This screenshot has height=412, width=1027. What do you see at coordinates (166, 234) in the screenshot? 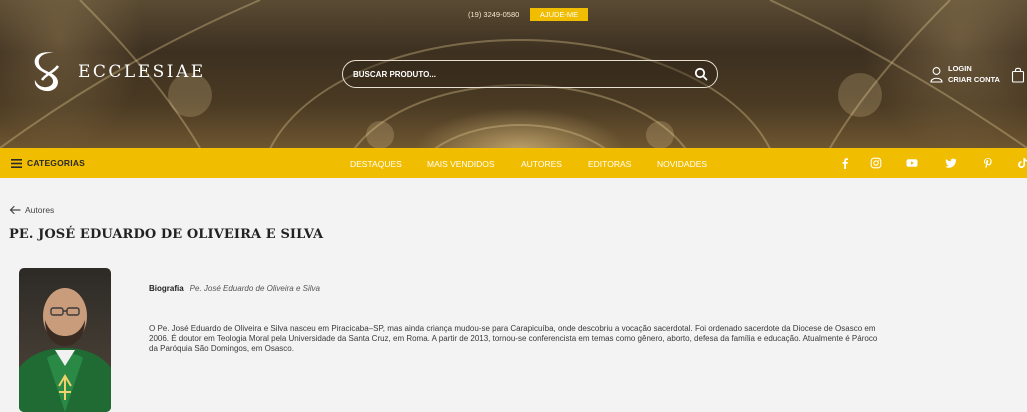
I see `page-title: PE. JOSÉ EDUARDO DE OLIVEIRA E SILVA` at bounding box center [166, 234].